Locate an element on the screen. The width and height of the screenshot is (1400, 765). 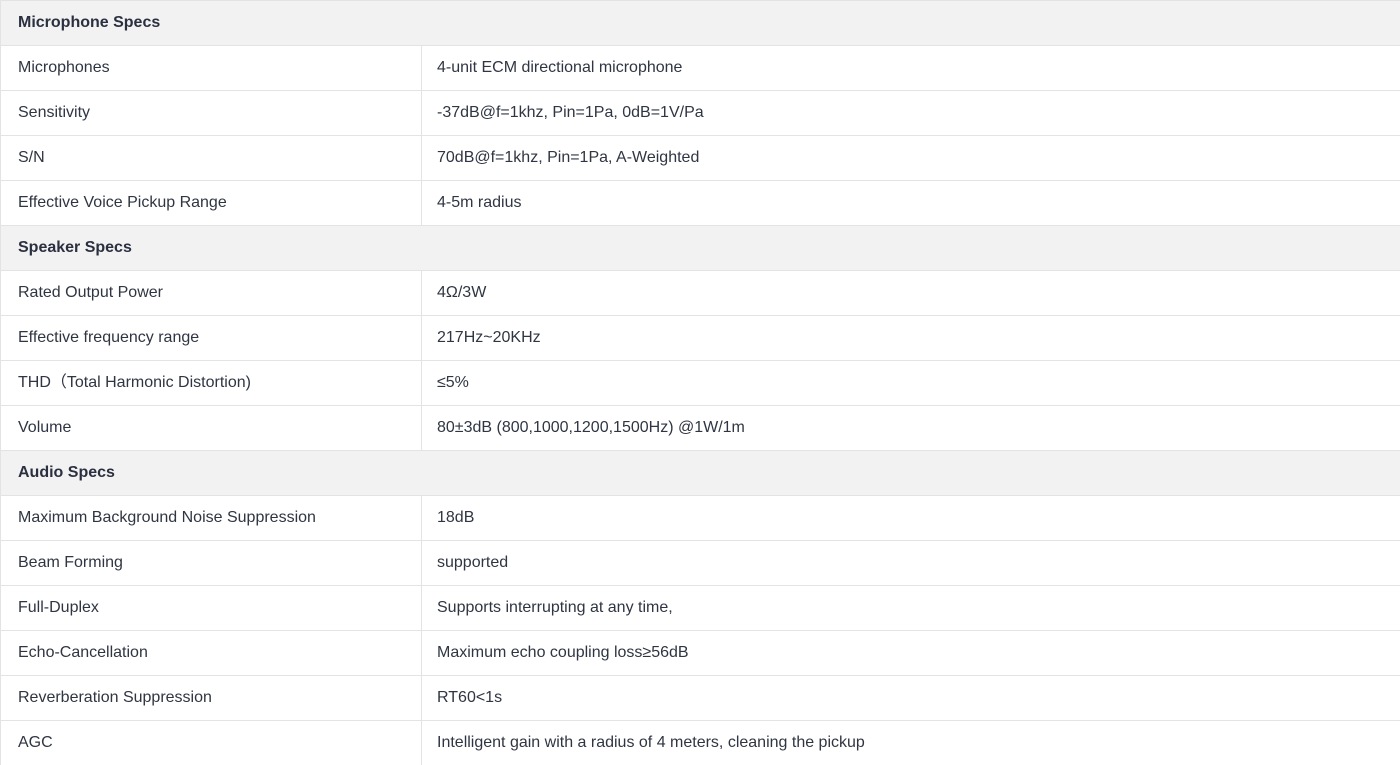
spec-label: Full-Duplex is located at coordinates (211, 608).